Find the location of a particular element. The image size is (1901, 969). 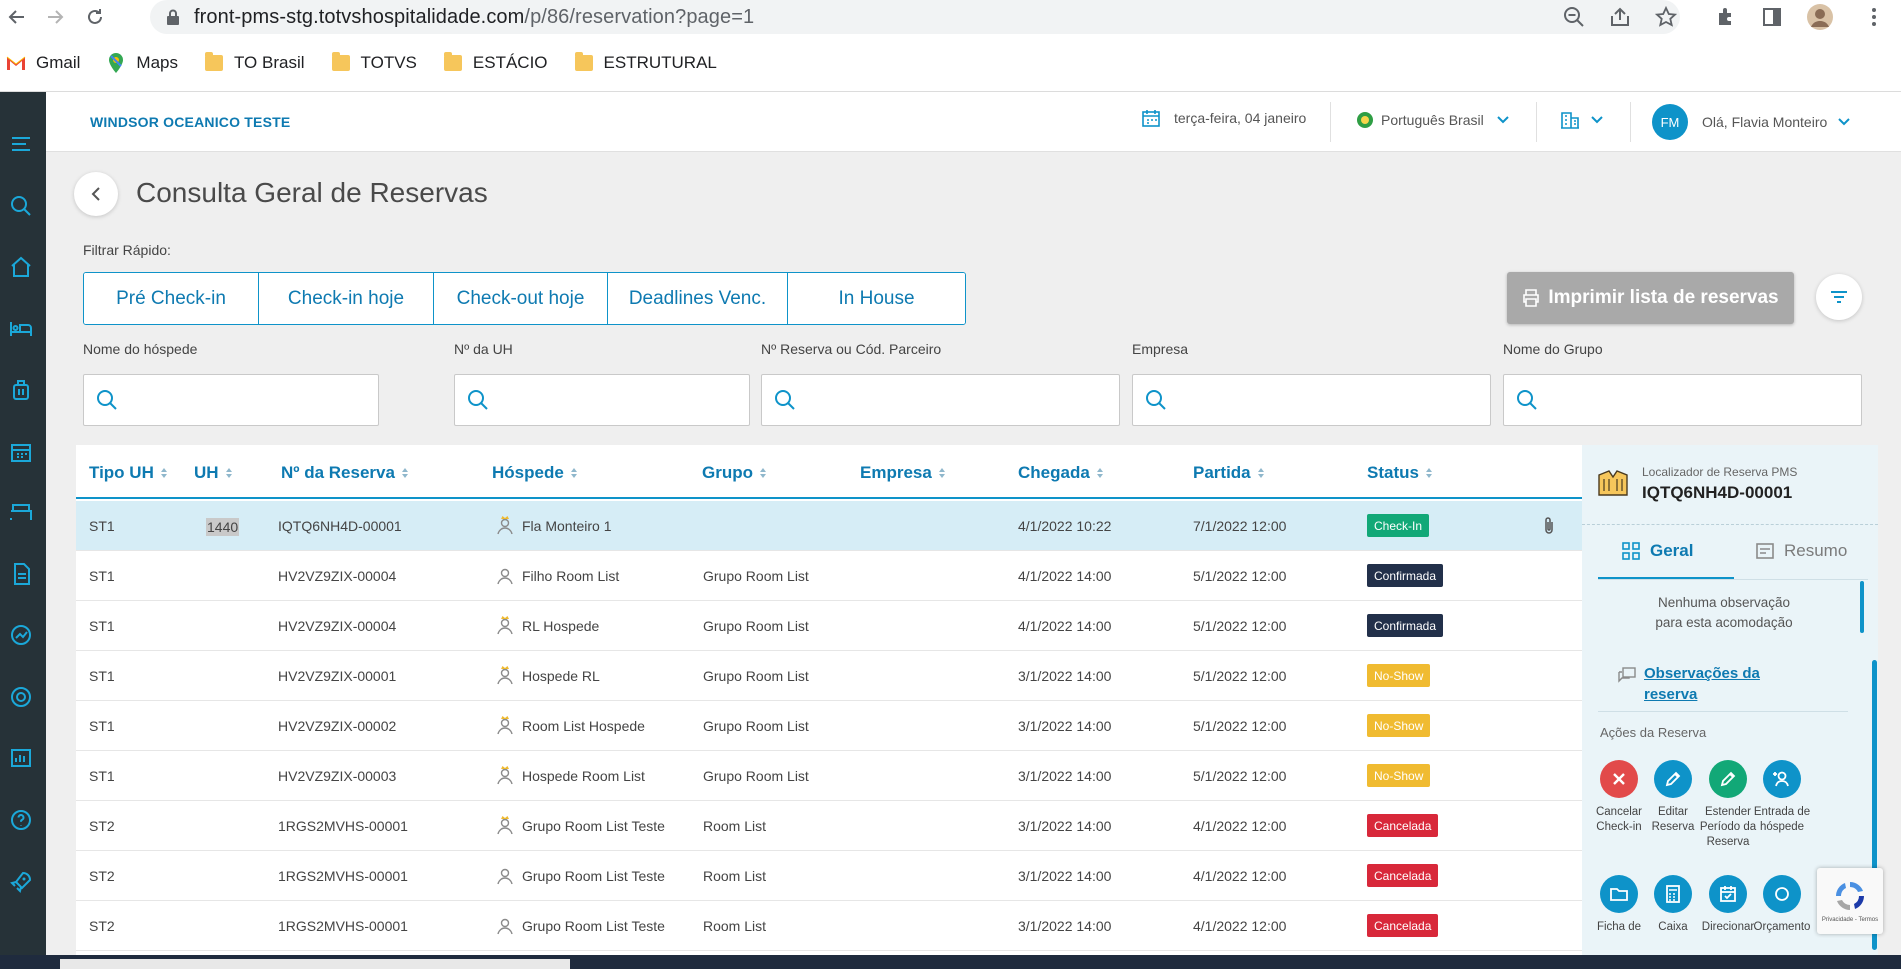

group-name-field is located at coordinates (1682, 400).